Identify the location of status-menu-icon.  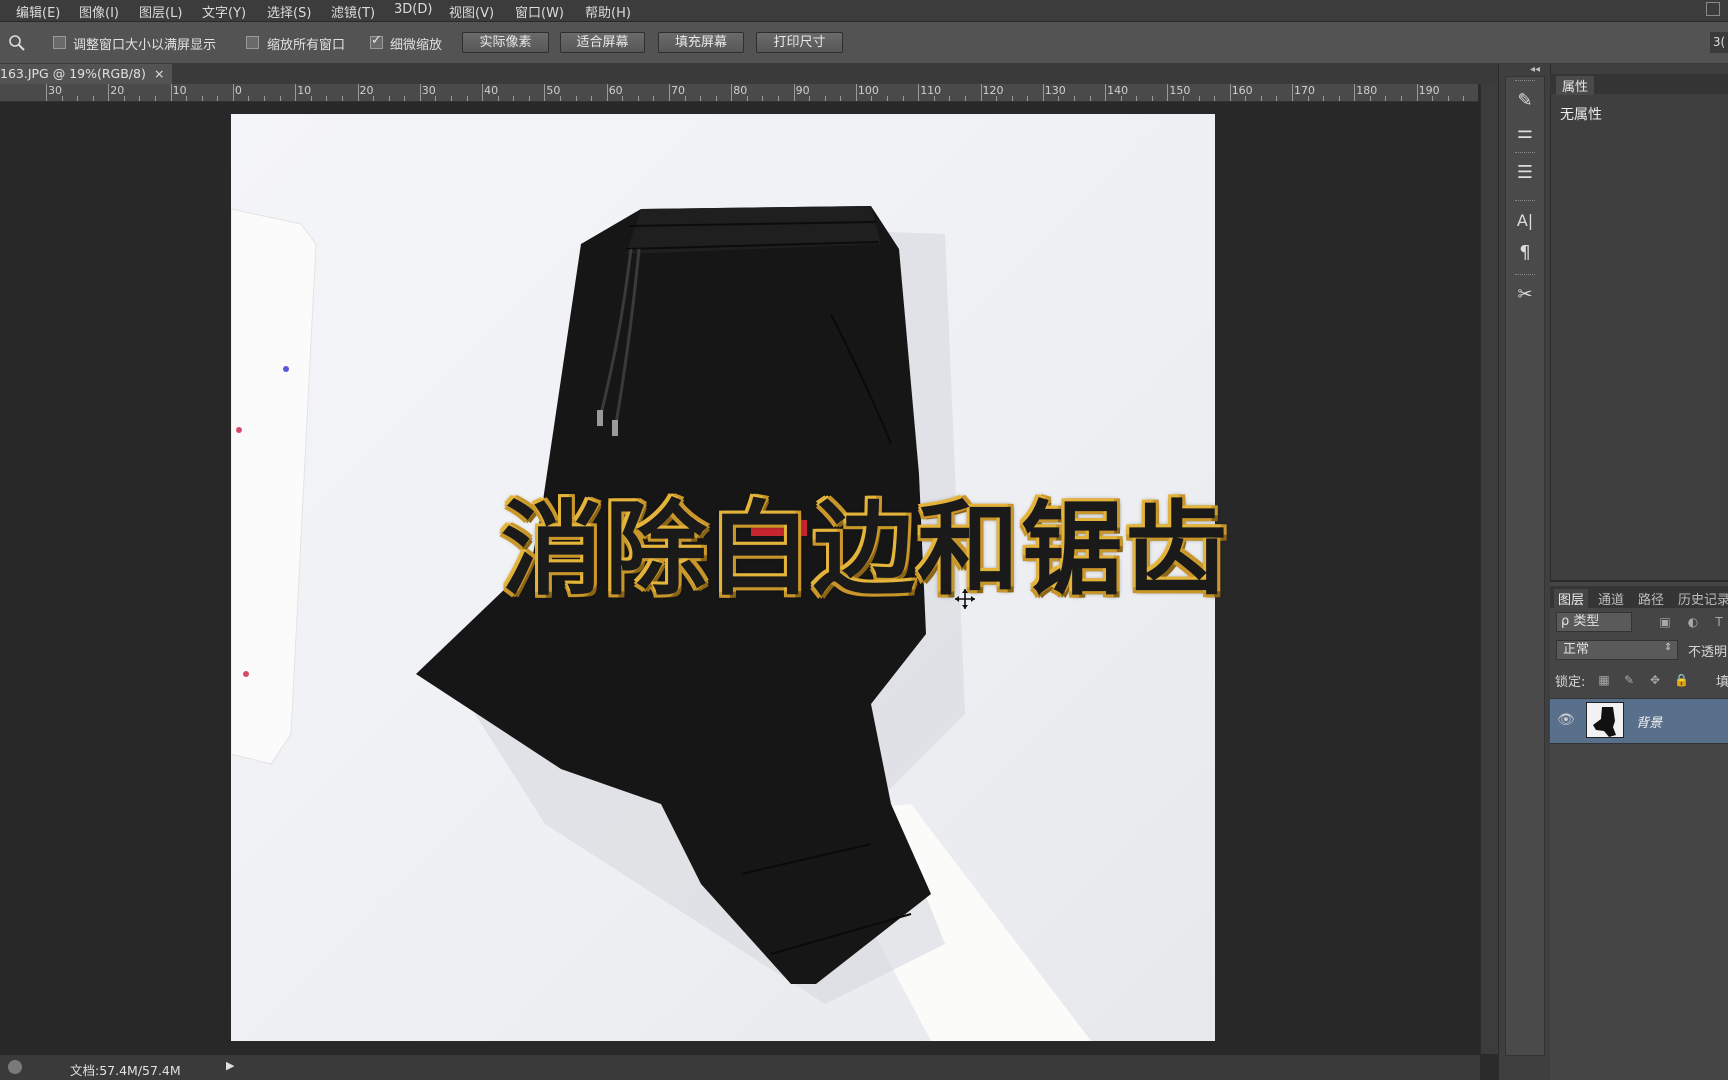
(15, 1067).